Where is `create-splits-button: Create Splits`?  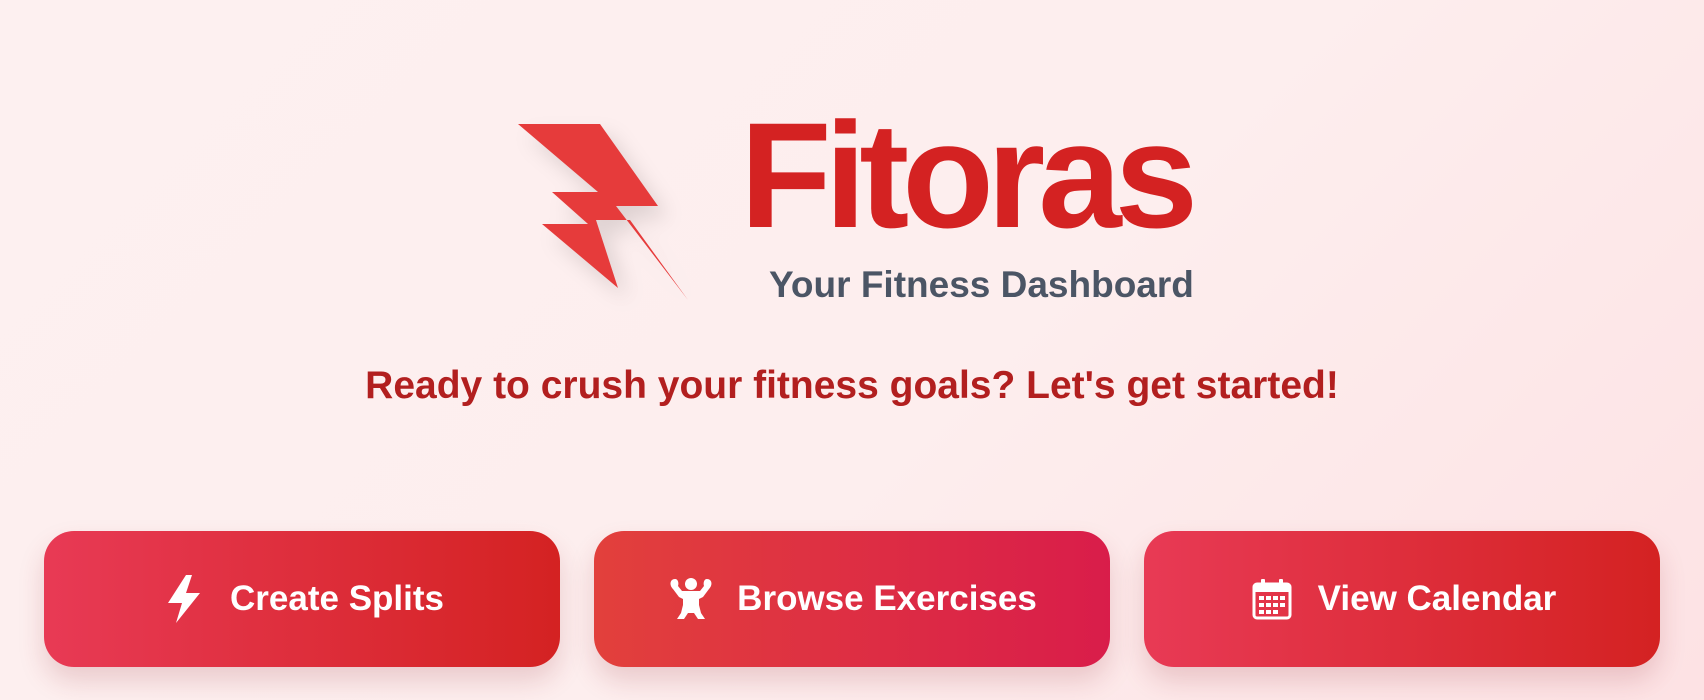 create-splits-button: Create Splits is located at coordinates (302, 599).